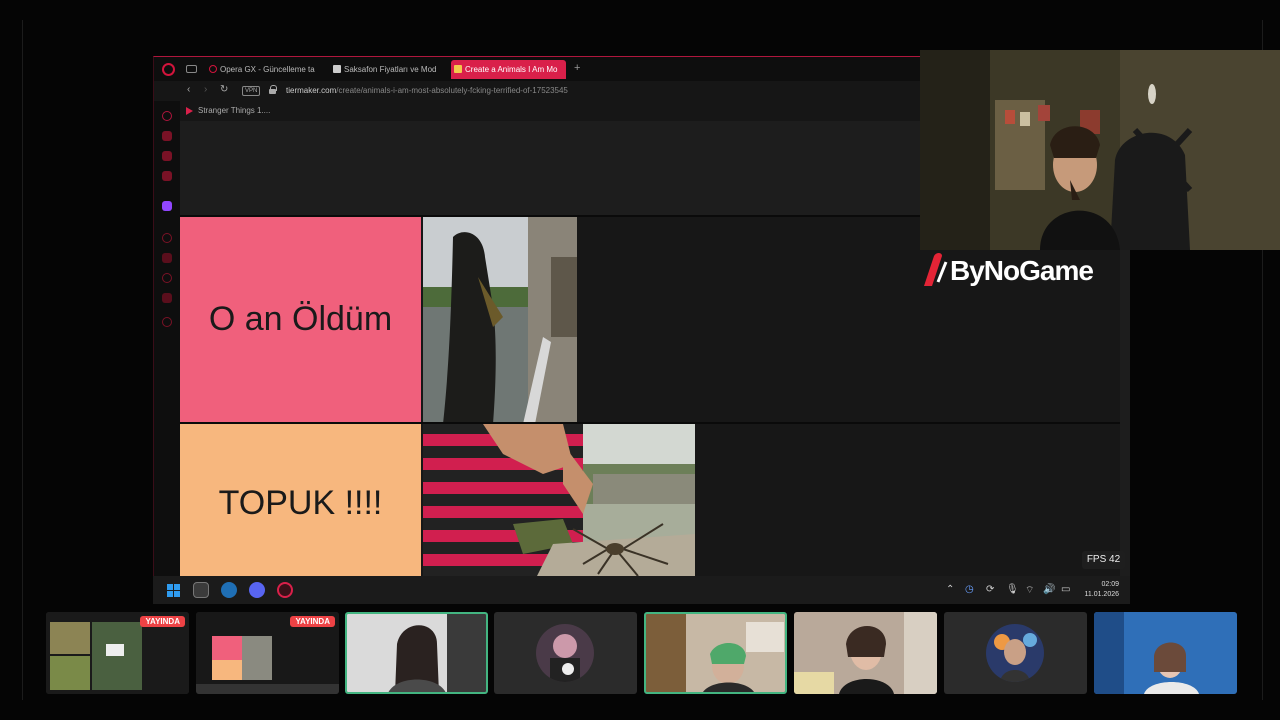  What do you see at coordinates (300, 319) in the screenshot?
I see `tier-label-1: O an Öldüm` at bounding box center [300, 319].